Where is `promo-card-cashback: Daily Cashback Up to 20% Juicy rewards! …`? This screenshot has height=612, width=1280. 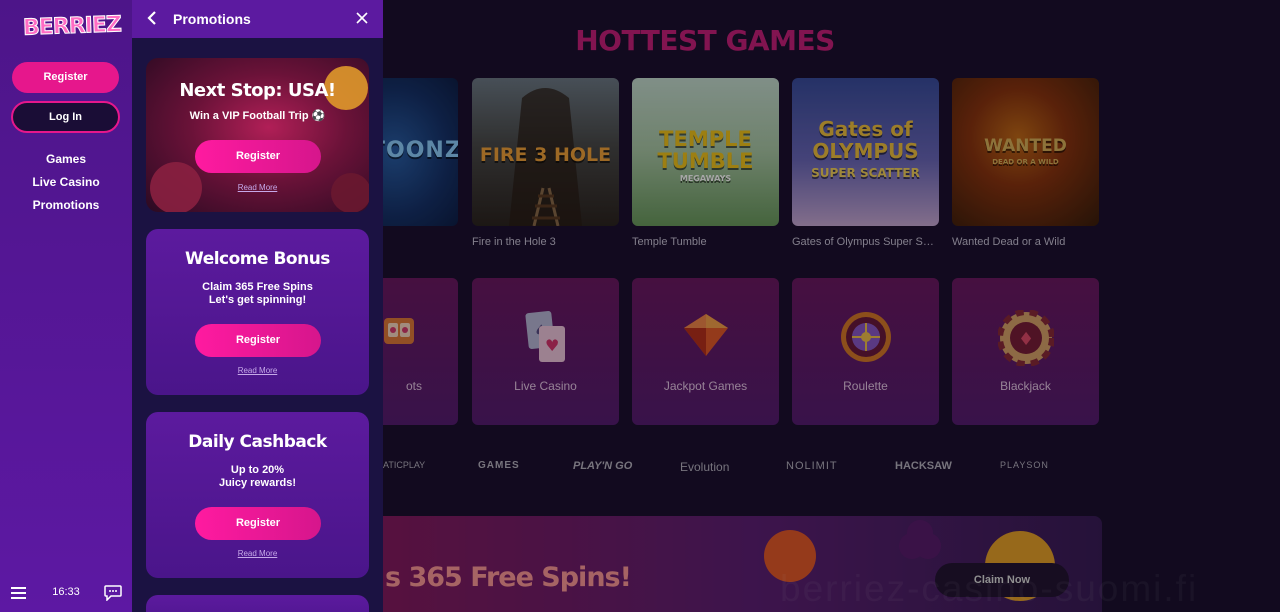 promo-card-cashback: Daily Cashback Up to 20% Juicy rewards! … is located at coordinates (257, 495).